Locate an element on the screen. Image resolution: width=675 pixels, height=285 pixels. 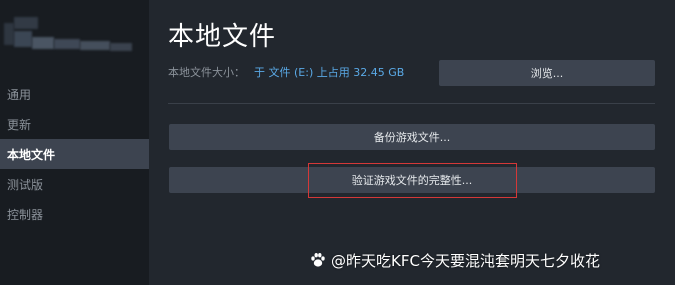
watermark-text: @昨天吃KFC今天要混沌套明天七夕收花 is located at coordinates (465, 260).